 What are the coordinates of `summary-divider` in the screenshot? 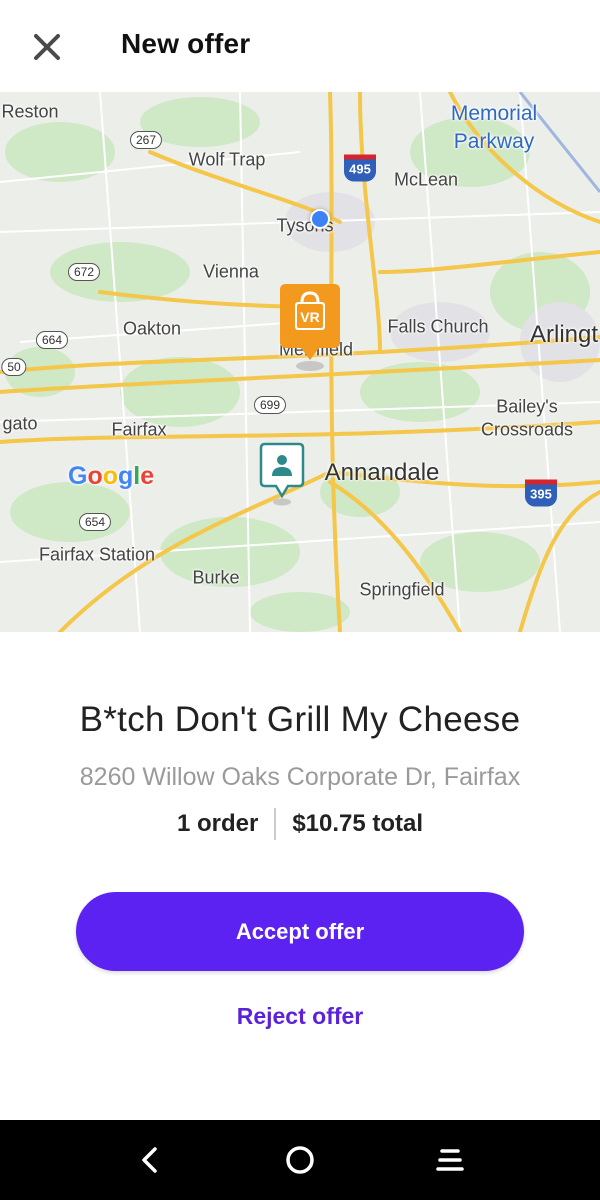 It's located at (275, 824).